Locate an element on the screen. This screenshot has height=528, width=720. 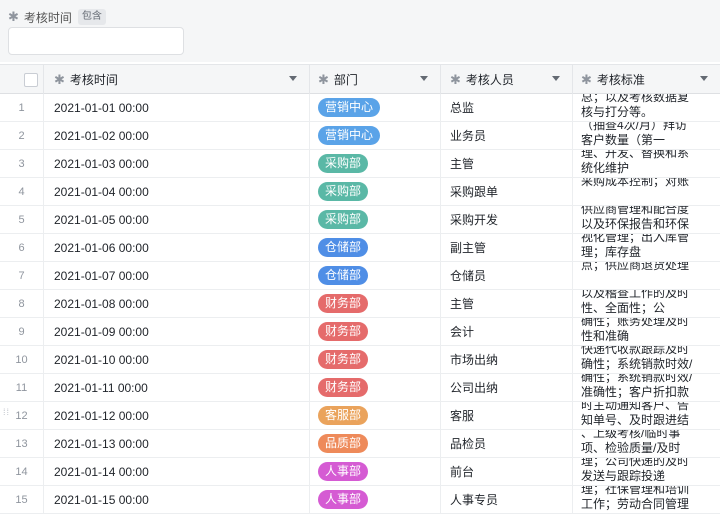
cell-person: 采购开发 is located at coordinates (507, 219).